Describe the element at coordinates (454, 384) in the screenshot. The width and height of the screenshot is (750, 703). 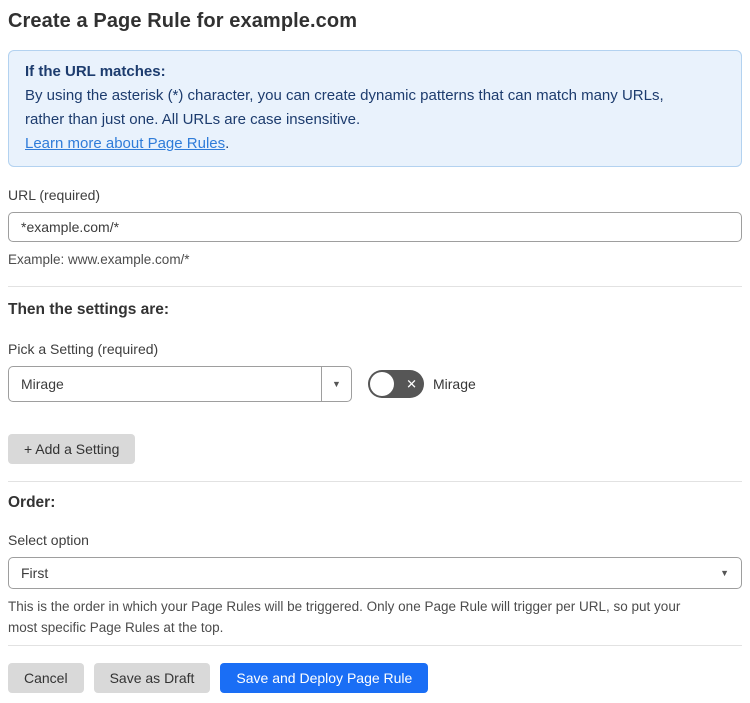
I see `toggle-label: Mirage` at that location.